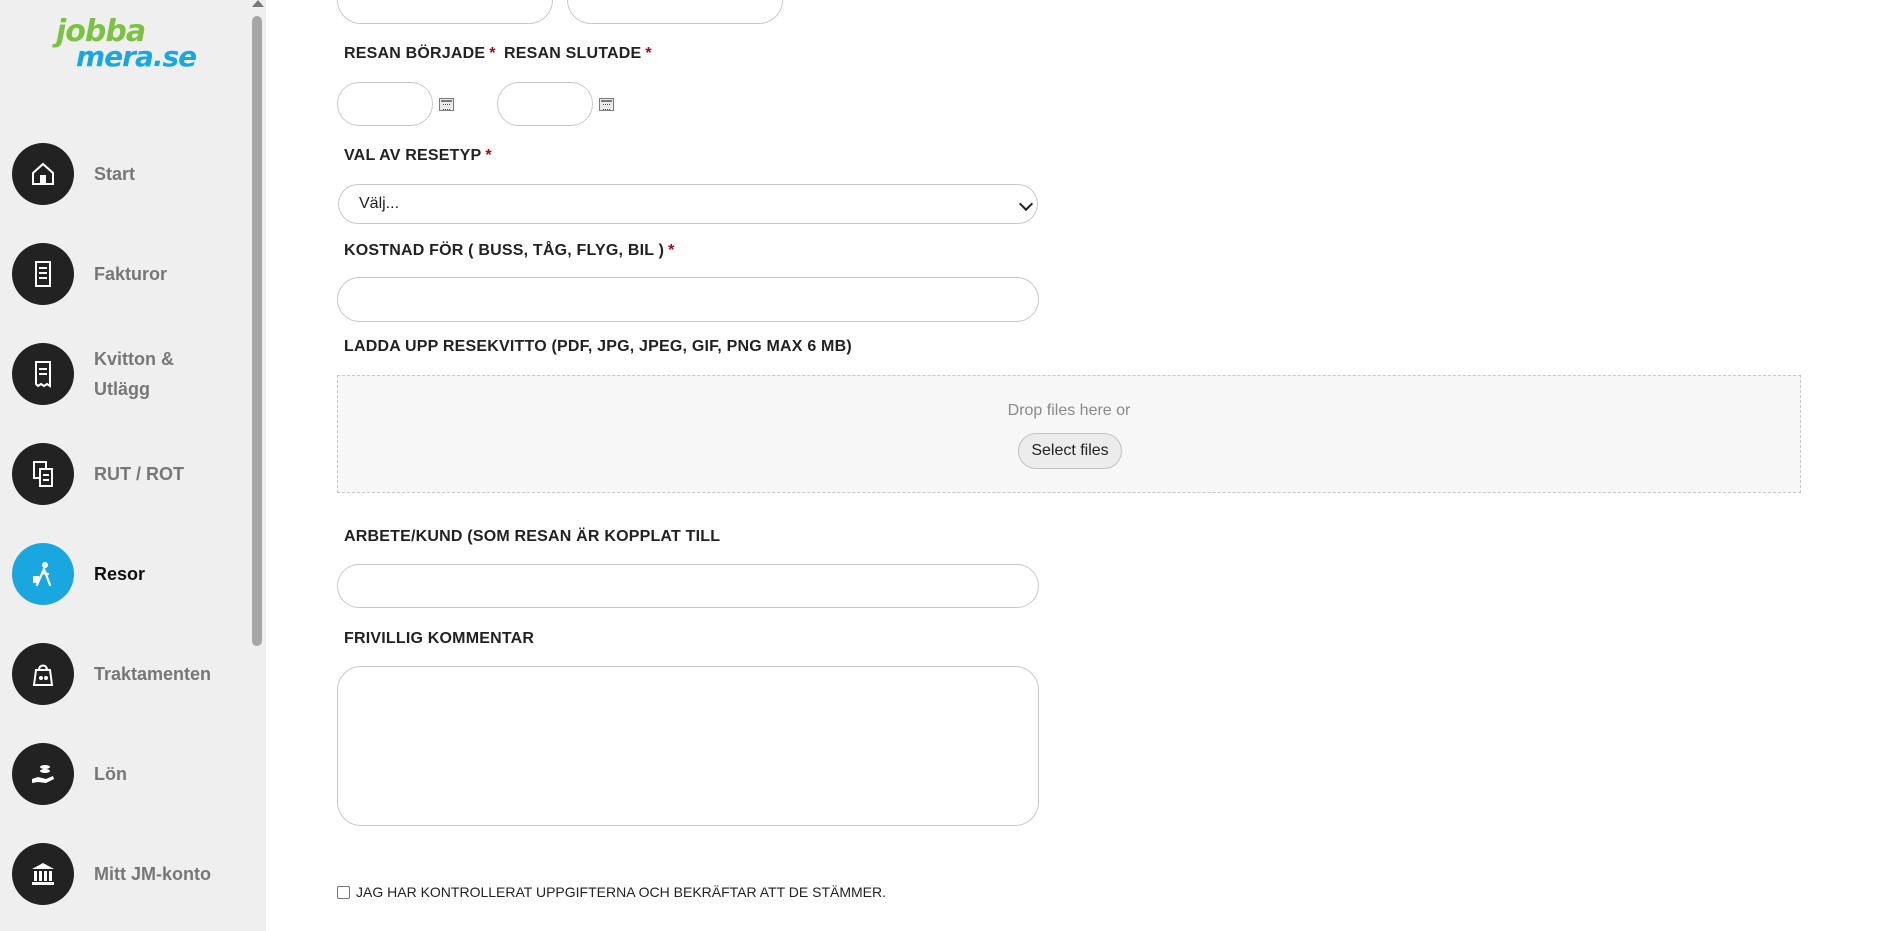 The width and height of the screenshot is (1879, 931). What do you see at coordinates (688, 746) in the screenshot?
I see `comment-textarea` at bounding box center [688, 746].